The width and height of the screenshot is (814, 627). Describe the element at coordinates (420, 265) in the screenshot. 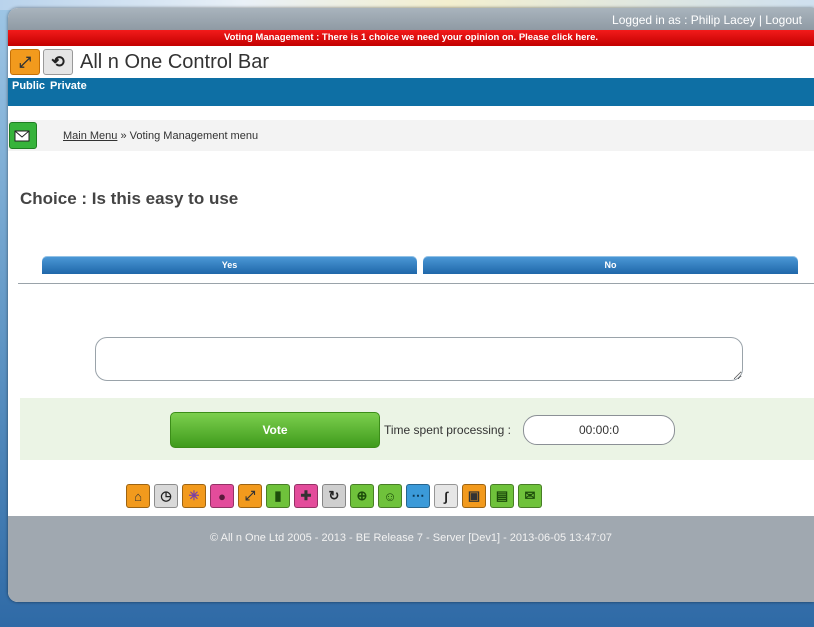

I see `choice-options: Yes No` at that location.